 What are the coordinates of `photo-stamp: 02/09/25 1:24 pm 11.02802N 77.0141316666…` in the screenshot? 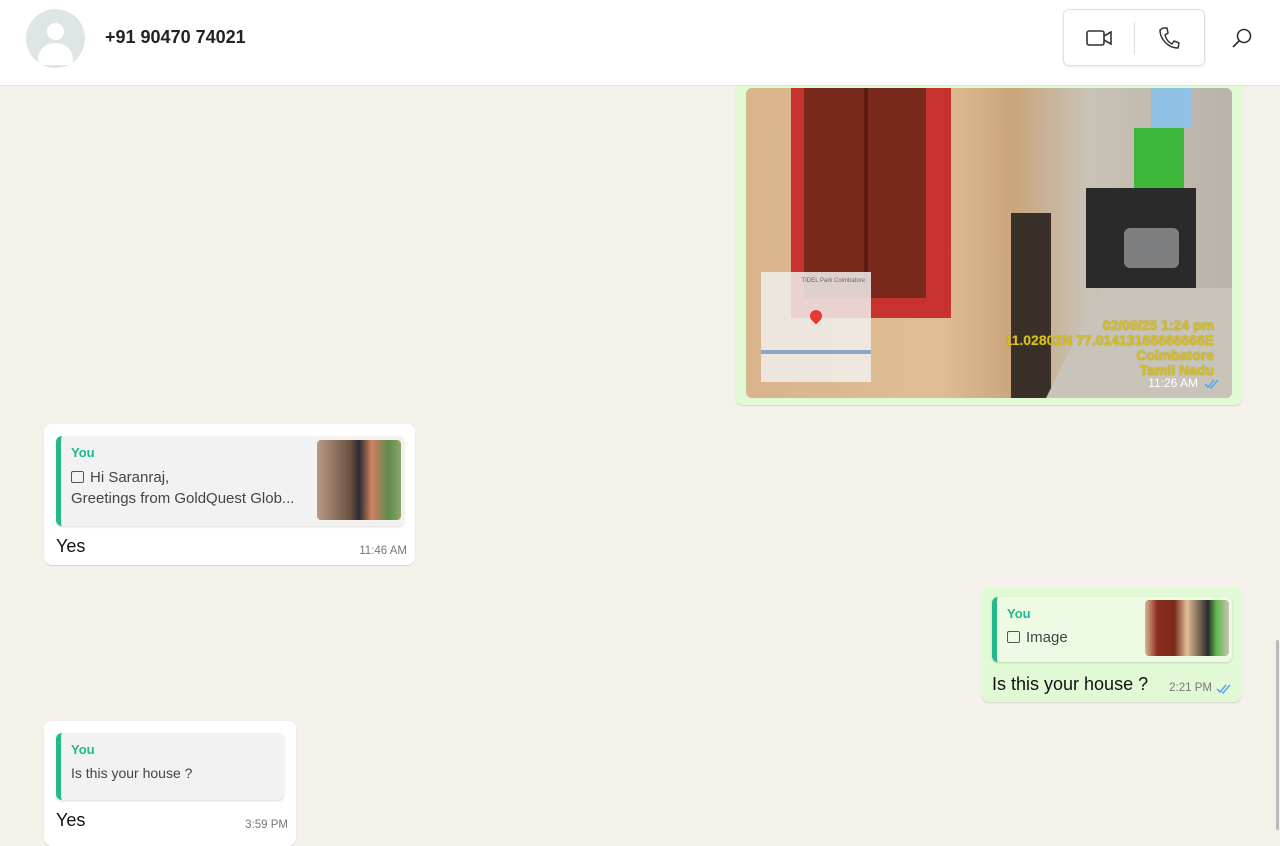 It's located at (1109, 348).